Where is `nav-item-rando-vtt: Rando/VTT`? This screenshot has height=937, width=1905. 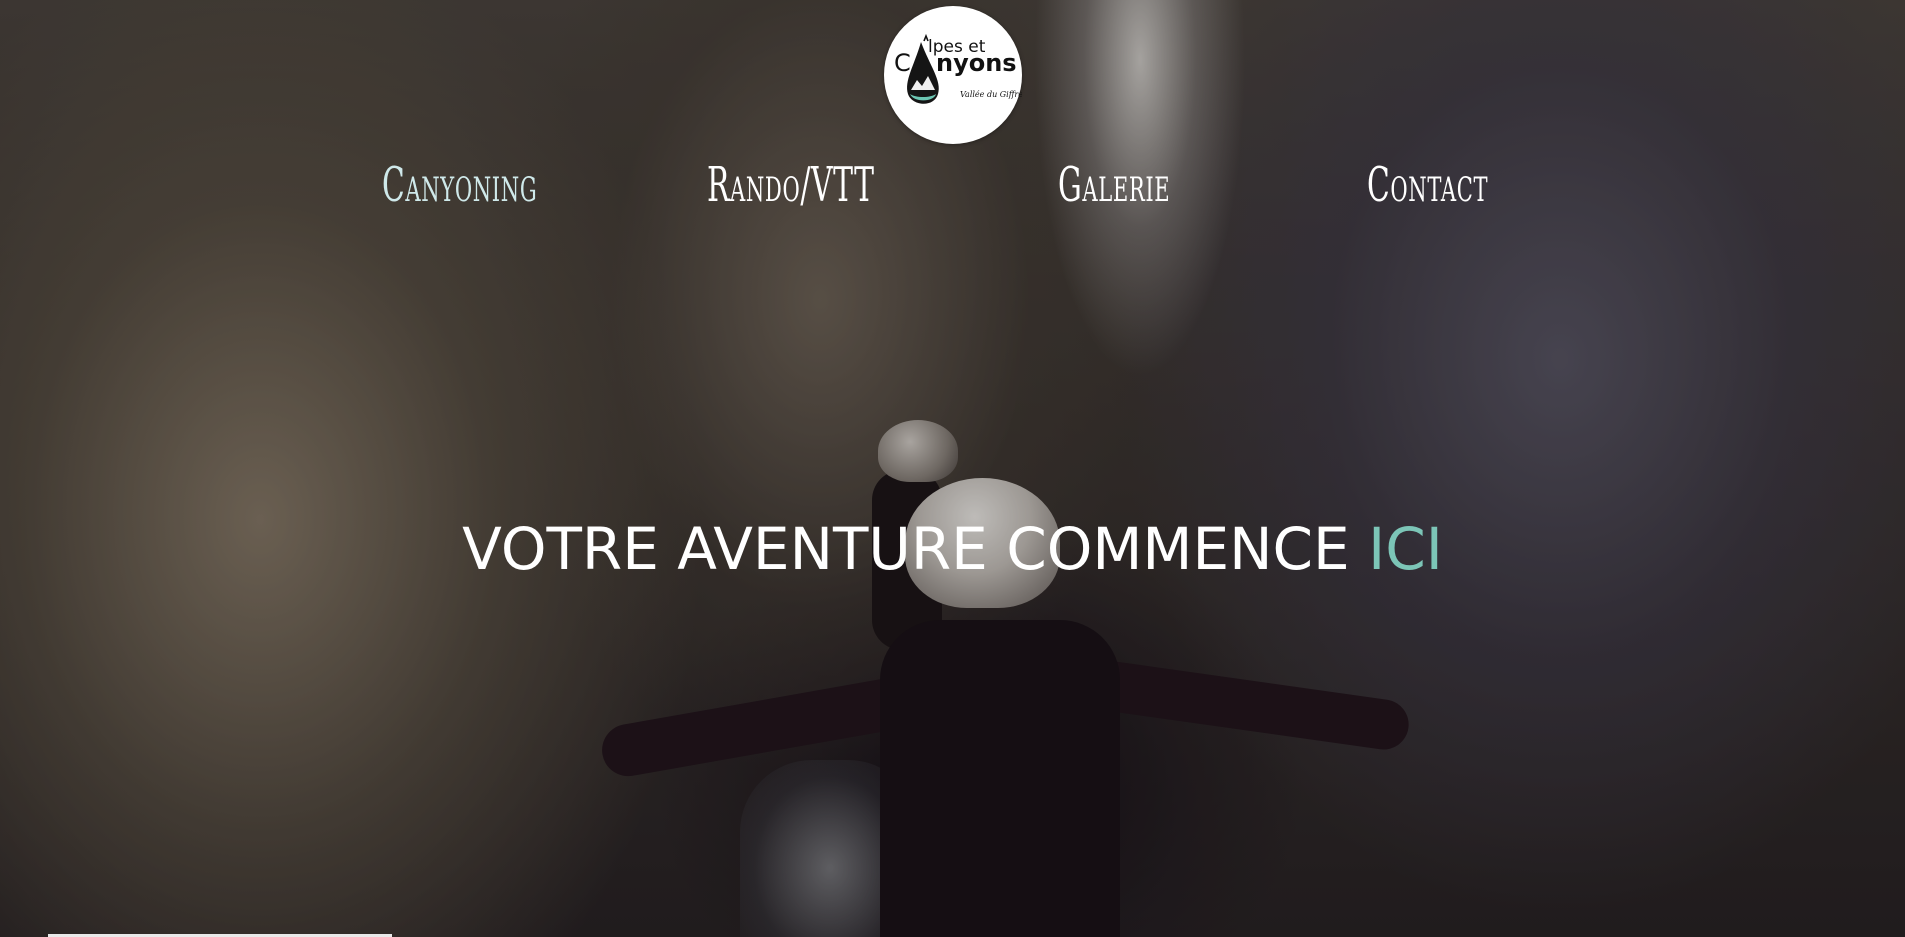 nav-item-rando-vtt: Rando/VTT is located at coordinates (791, 185).